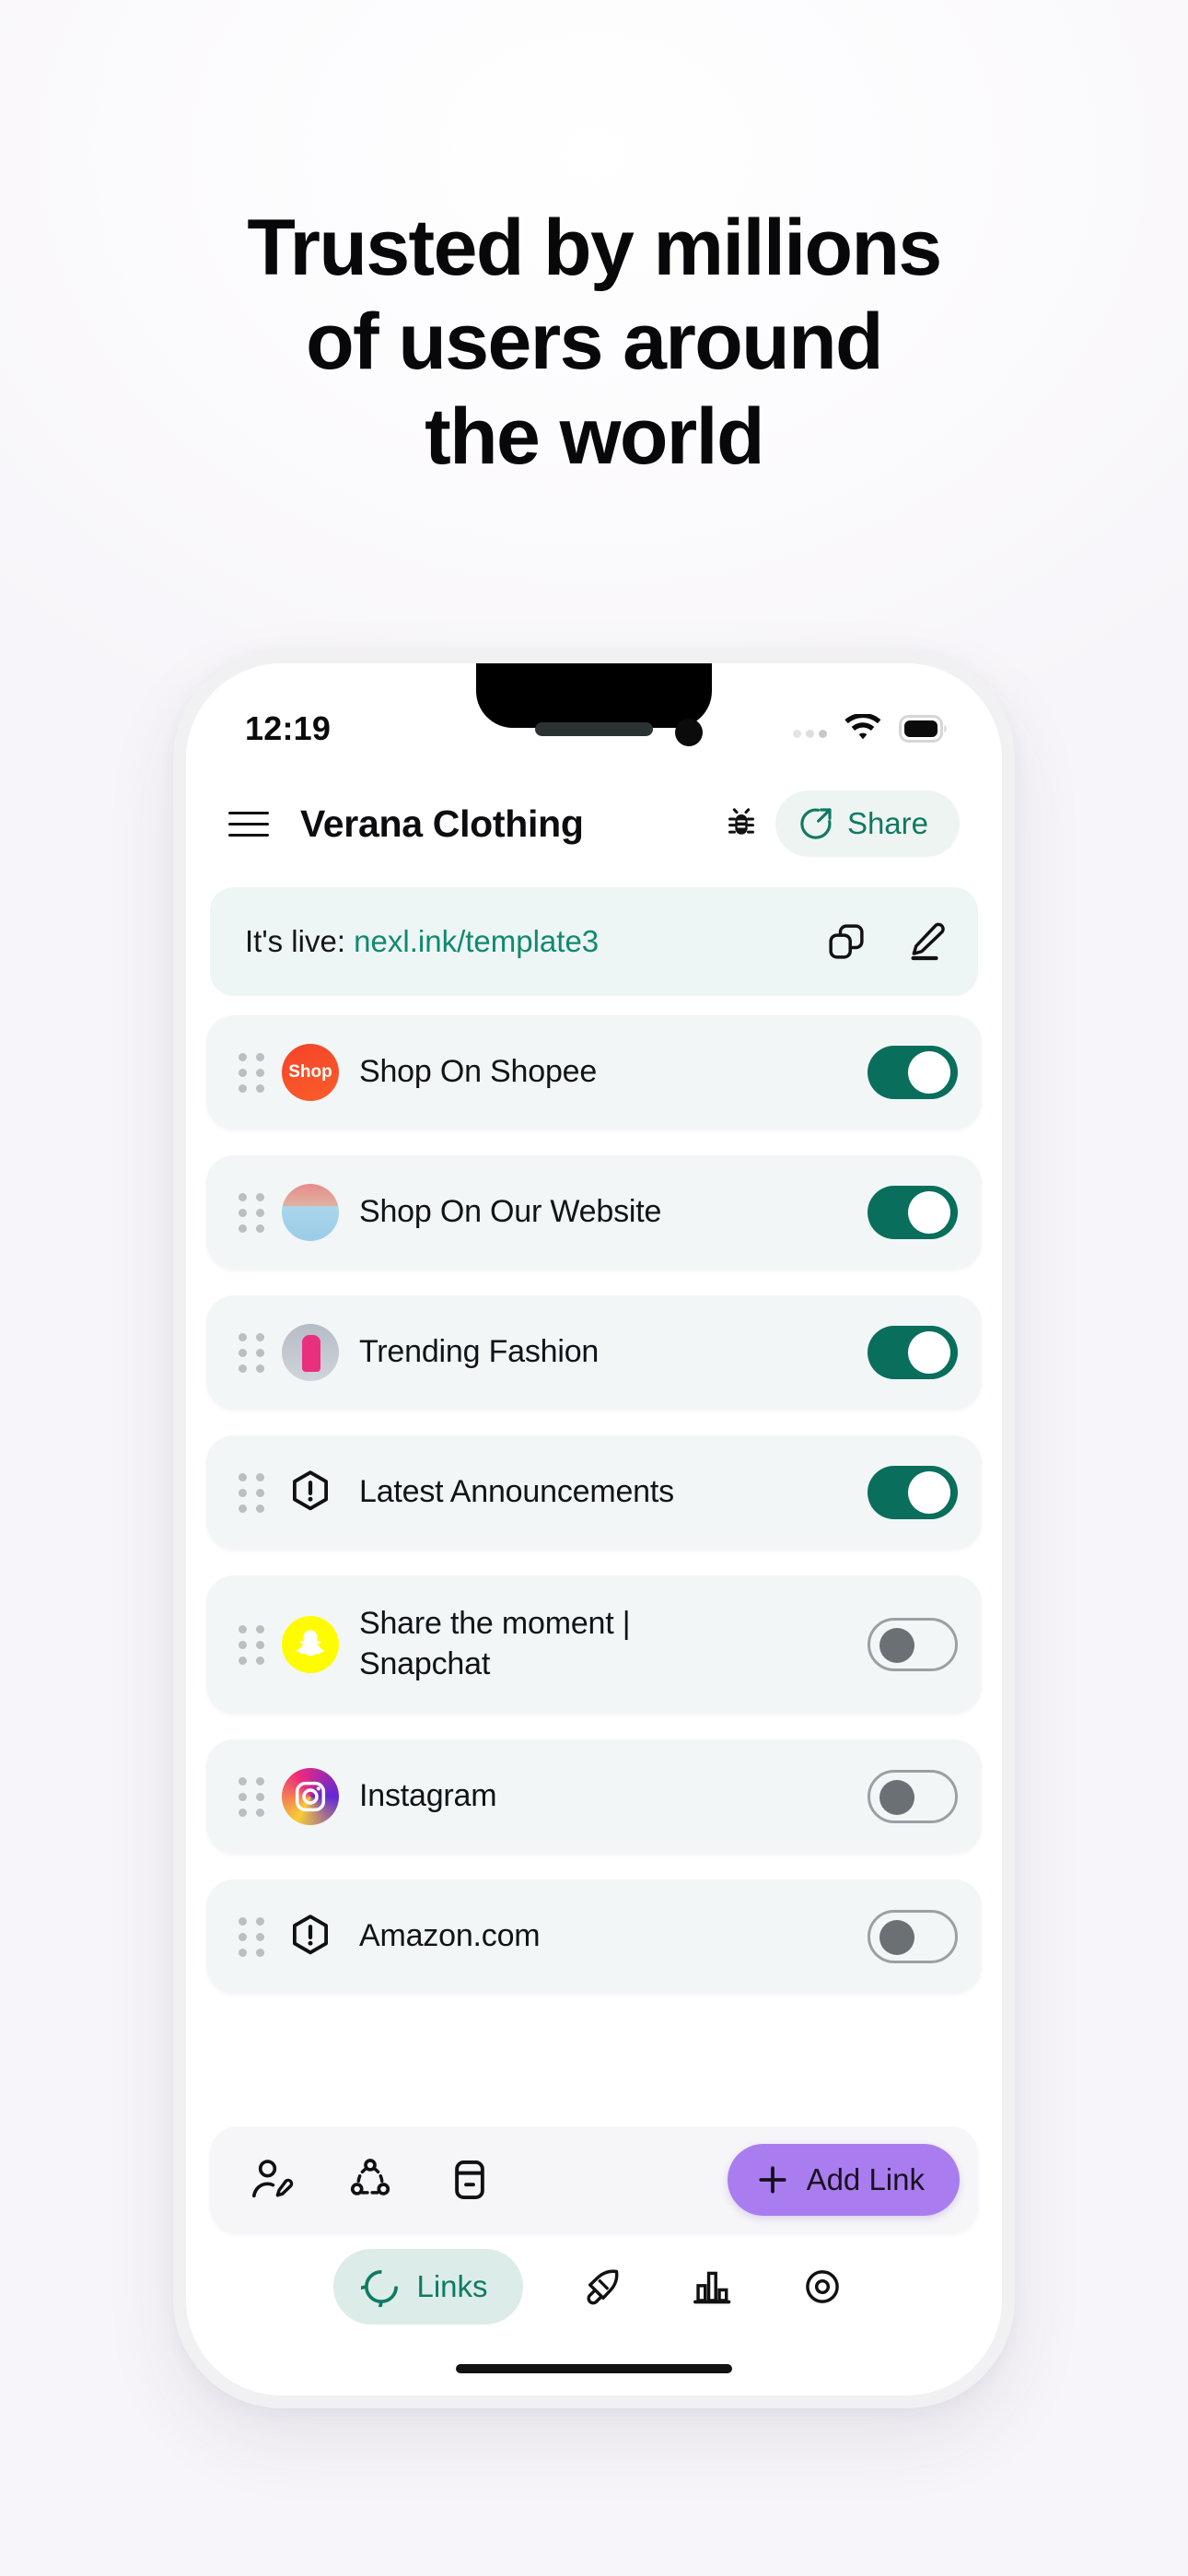 The height and width of the screenshot is (2576, 1188). I want to click on hamburger-menu-icon, so click(249, 823).